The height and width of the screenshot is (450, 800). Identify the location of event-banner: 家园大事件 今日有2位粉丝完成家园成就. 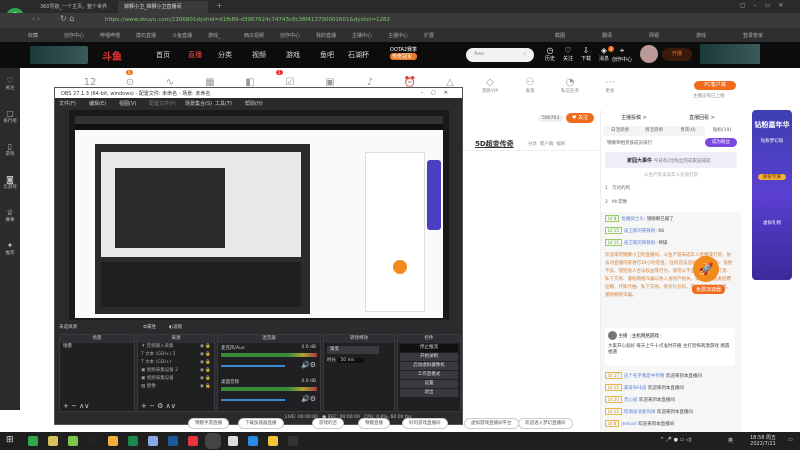
(671, 160).